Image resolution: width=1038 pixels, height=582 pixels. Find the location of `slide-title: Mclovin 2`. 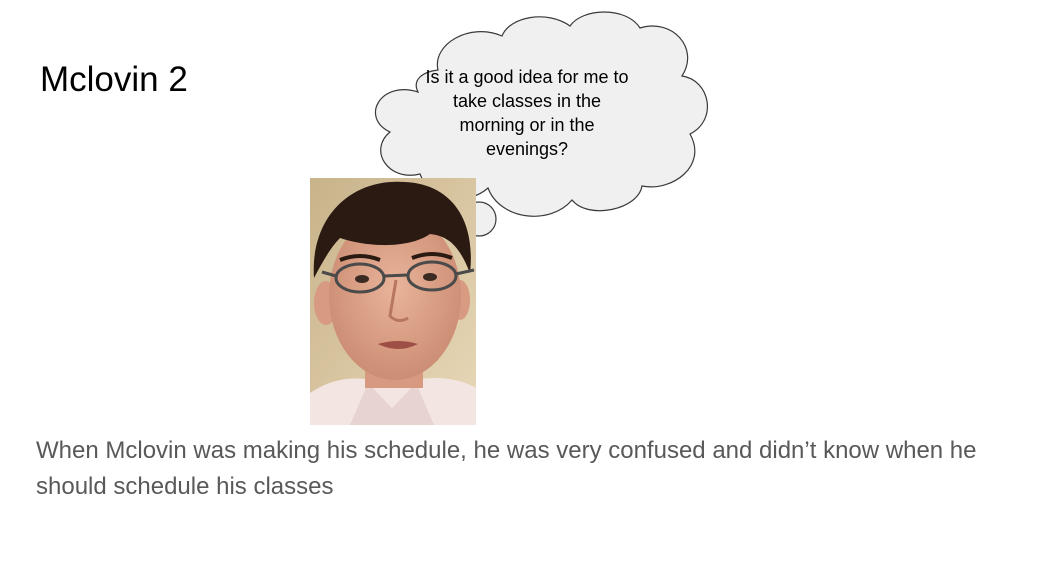

slide-title: Mclovin 2 is located at coordinates (114, 79).